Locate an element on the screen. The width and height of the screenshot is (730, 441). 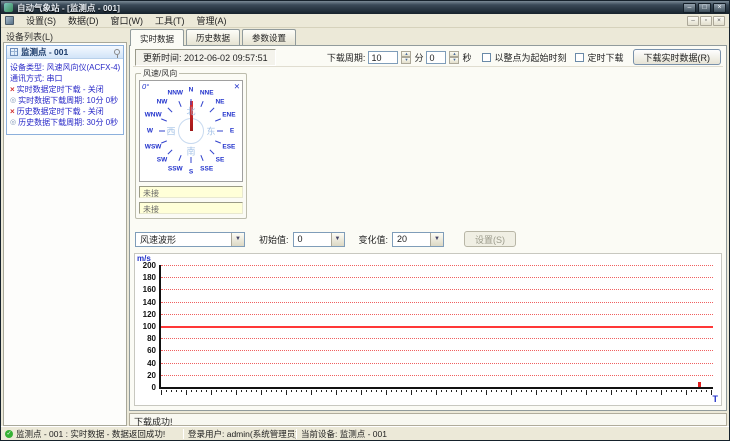
chevron-down-icon: ▼ is located at coordinates (237, 239).